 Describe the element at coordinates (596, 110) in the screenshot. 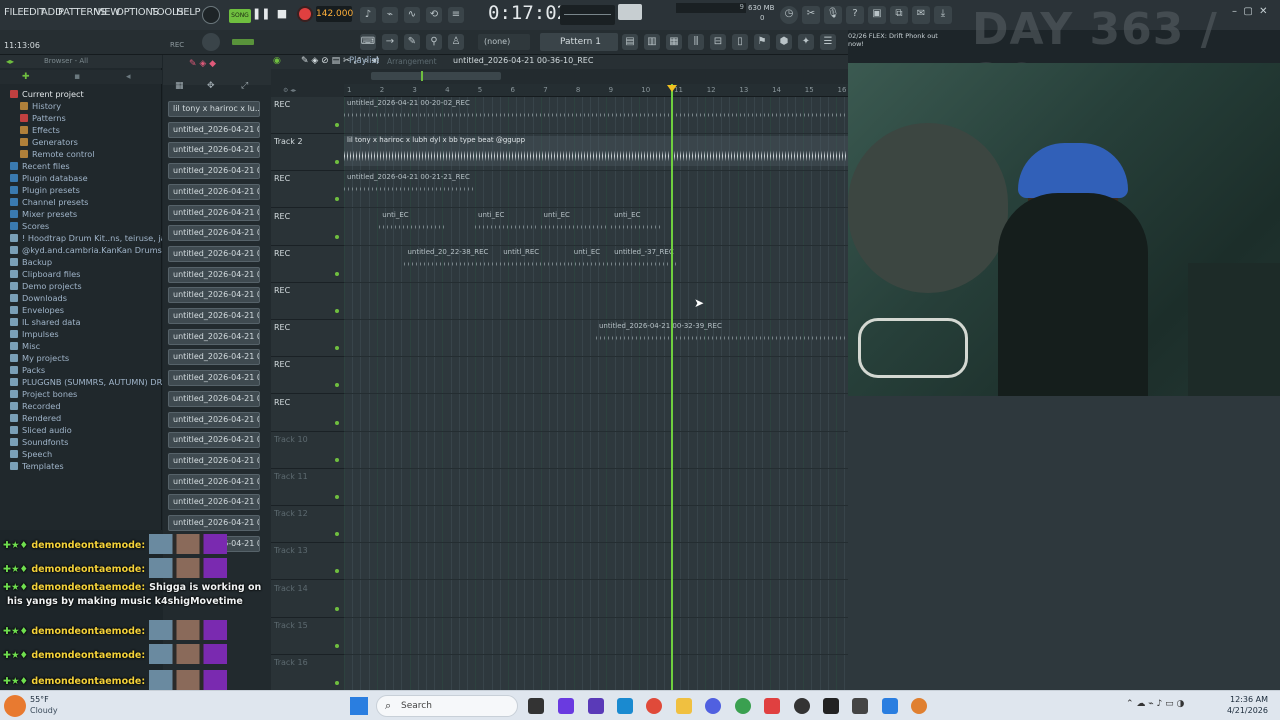

I see `audio-clip: untitled_2026-04-21 00-20-02_REC` at that location.